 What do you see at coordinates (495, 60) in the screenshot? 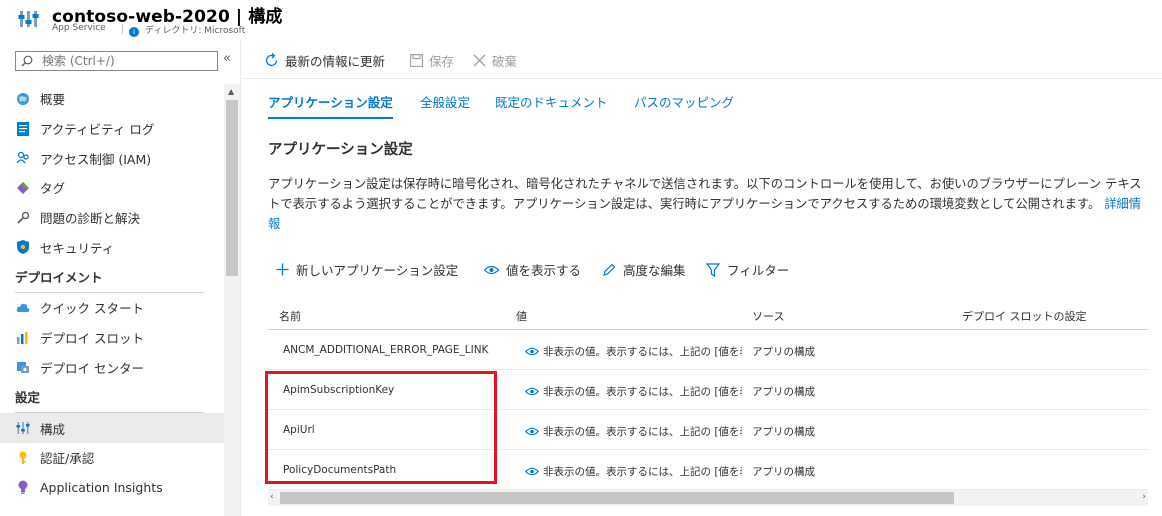
I see `discard-button: 破棄` at bounding box center [495, 60].